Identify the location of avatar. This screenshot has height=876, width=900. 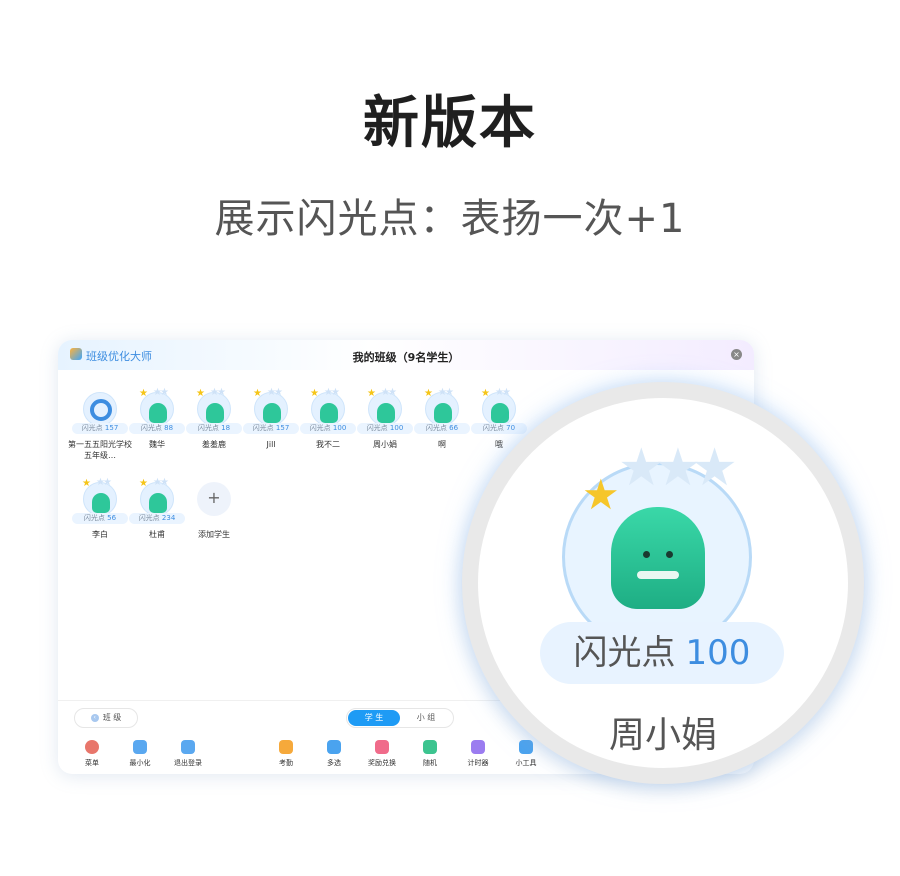
(100, 409).